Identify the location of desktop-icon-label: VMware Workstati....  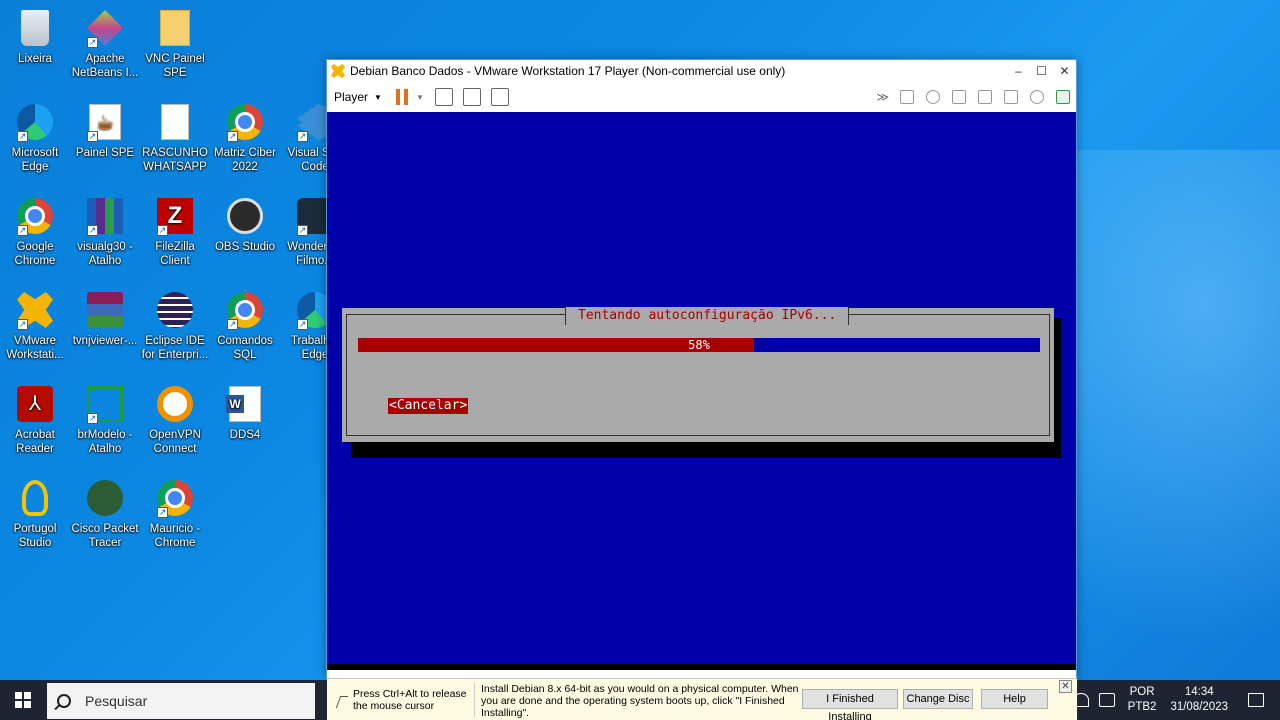
(35, 348).